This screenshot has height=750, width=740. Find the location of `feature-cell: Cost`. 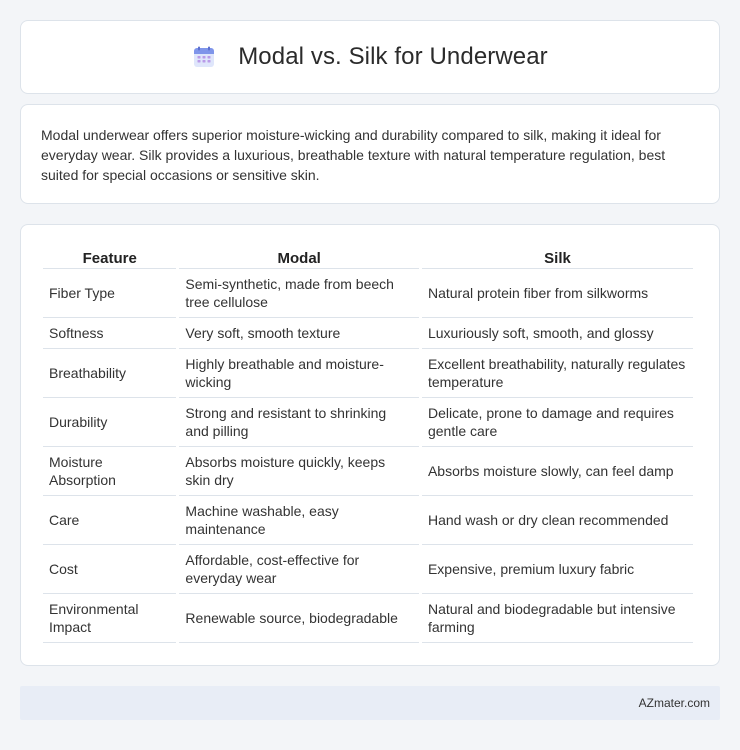

feature-cell: Cost is located at coordinates (110, 569).